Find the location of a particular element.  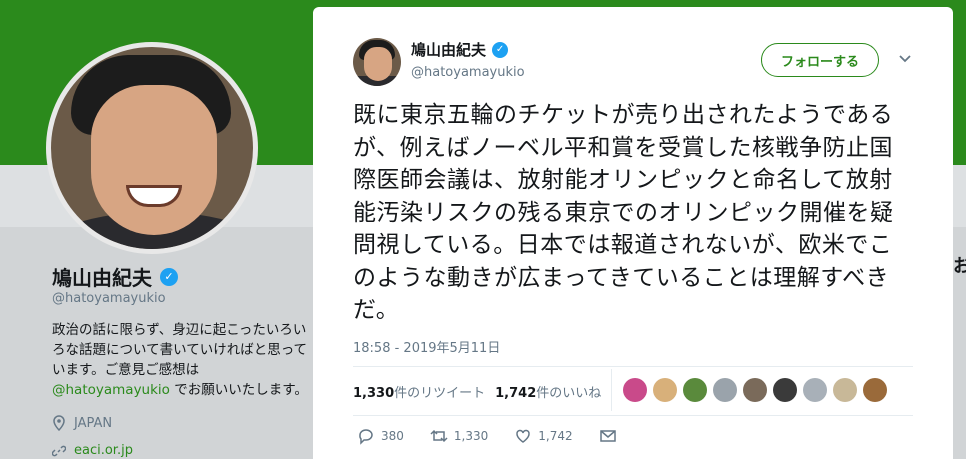

location-pin-icon is located at coordinates (59, 423).